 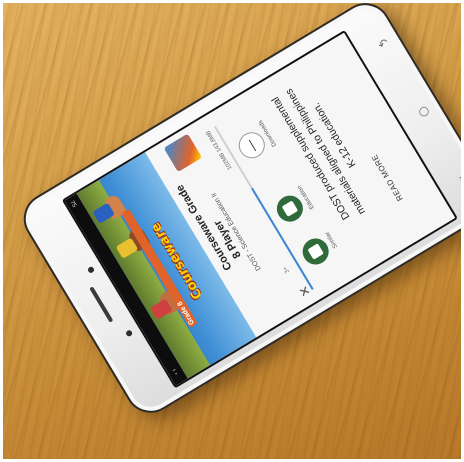 I want to click on app-icon, so click(x=183, y=153).